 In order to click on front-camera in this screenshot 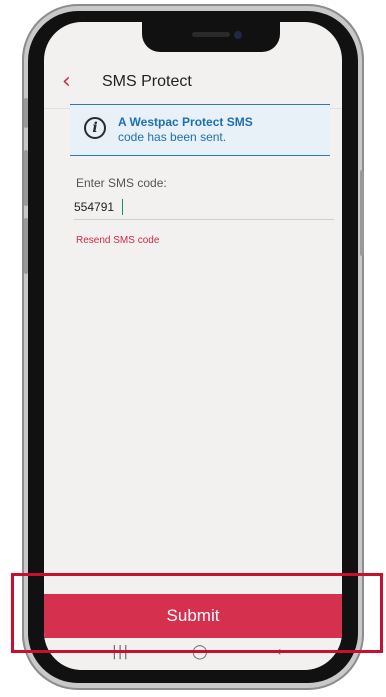, I will do `click(238, 35)`.